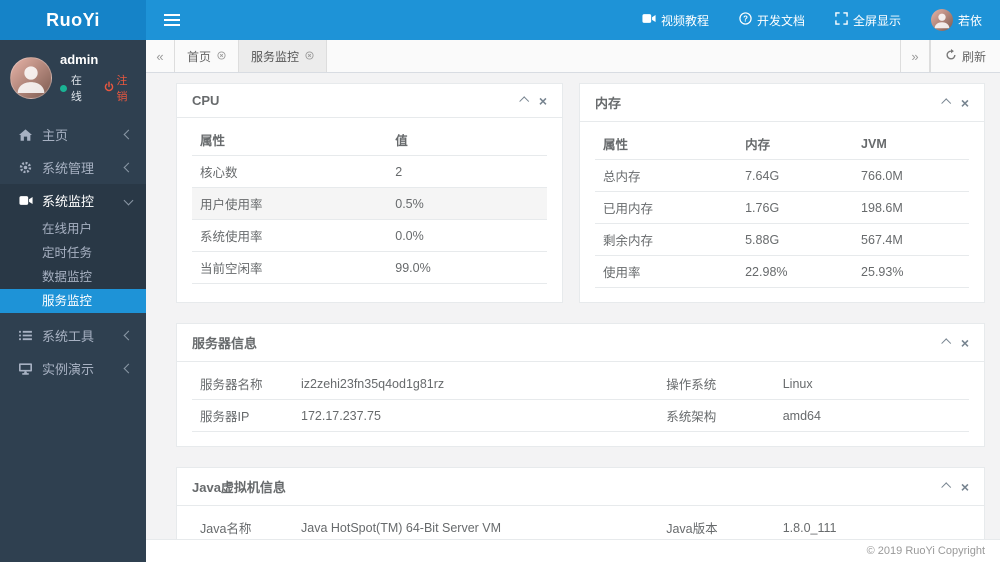 This screenshot has width=1000, height=562. I want to click on menu-label: 实例演示, so click(68, 369).